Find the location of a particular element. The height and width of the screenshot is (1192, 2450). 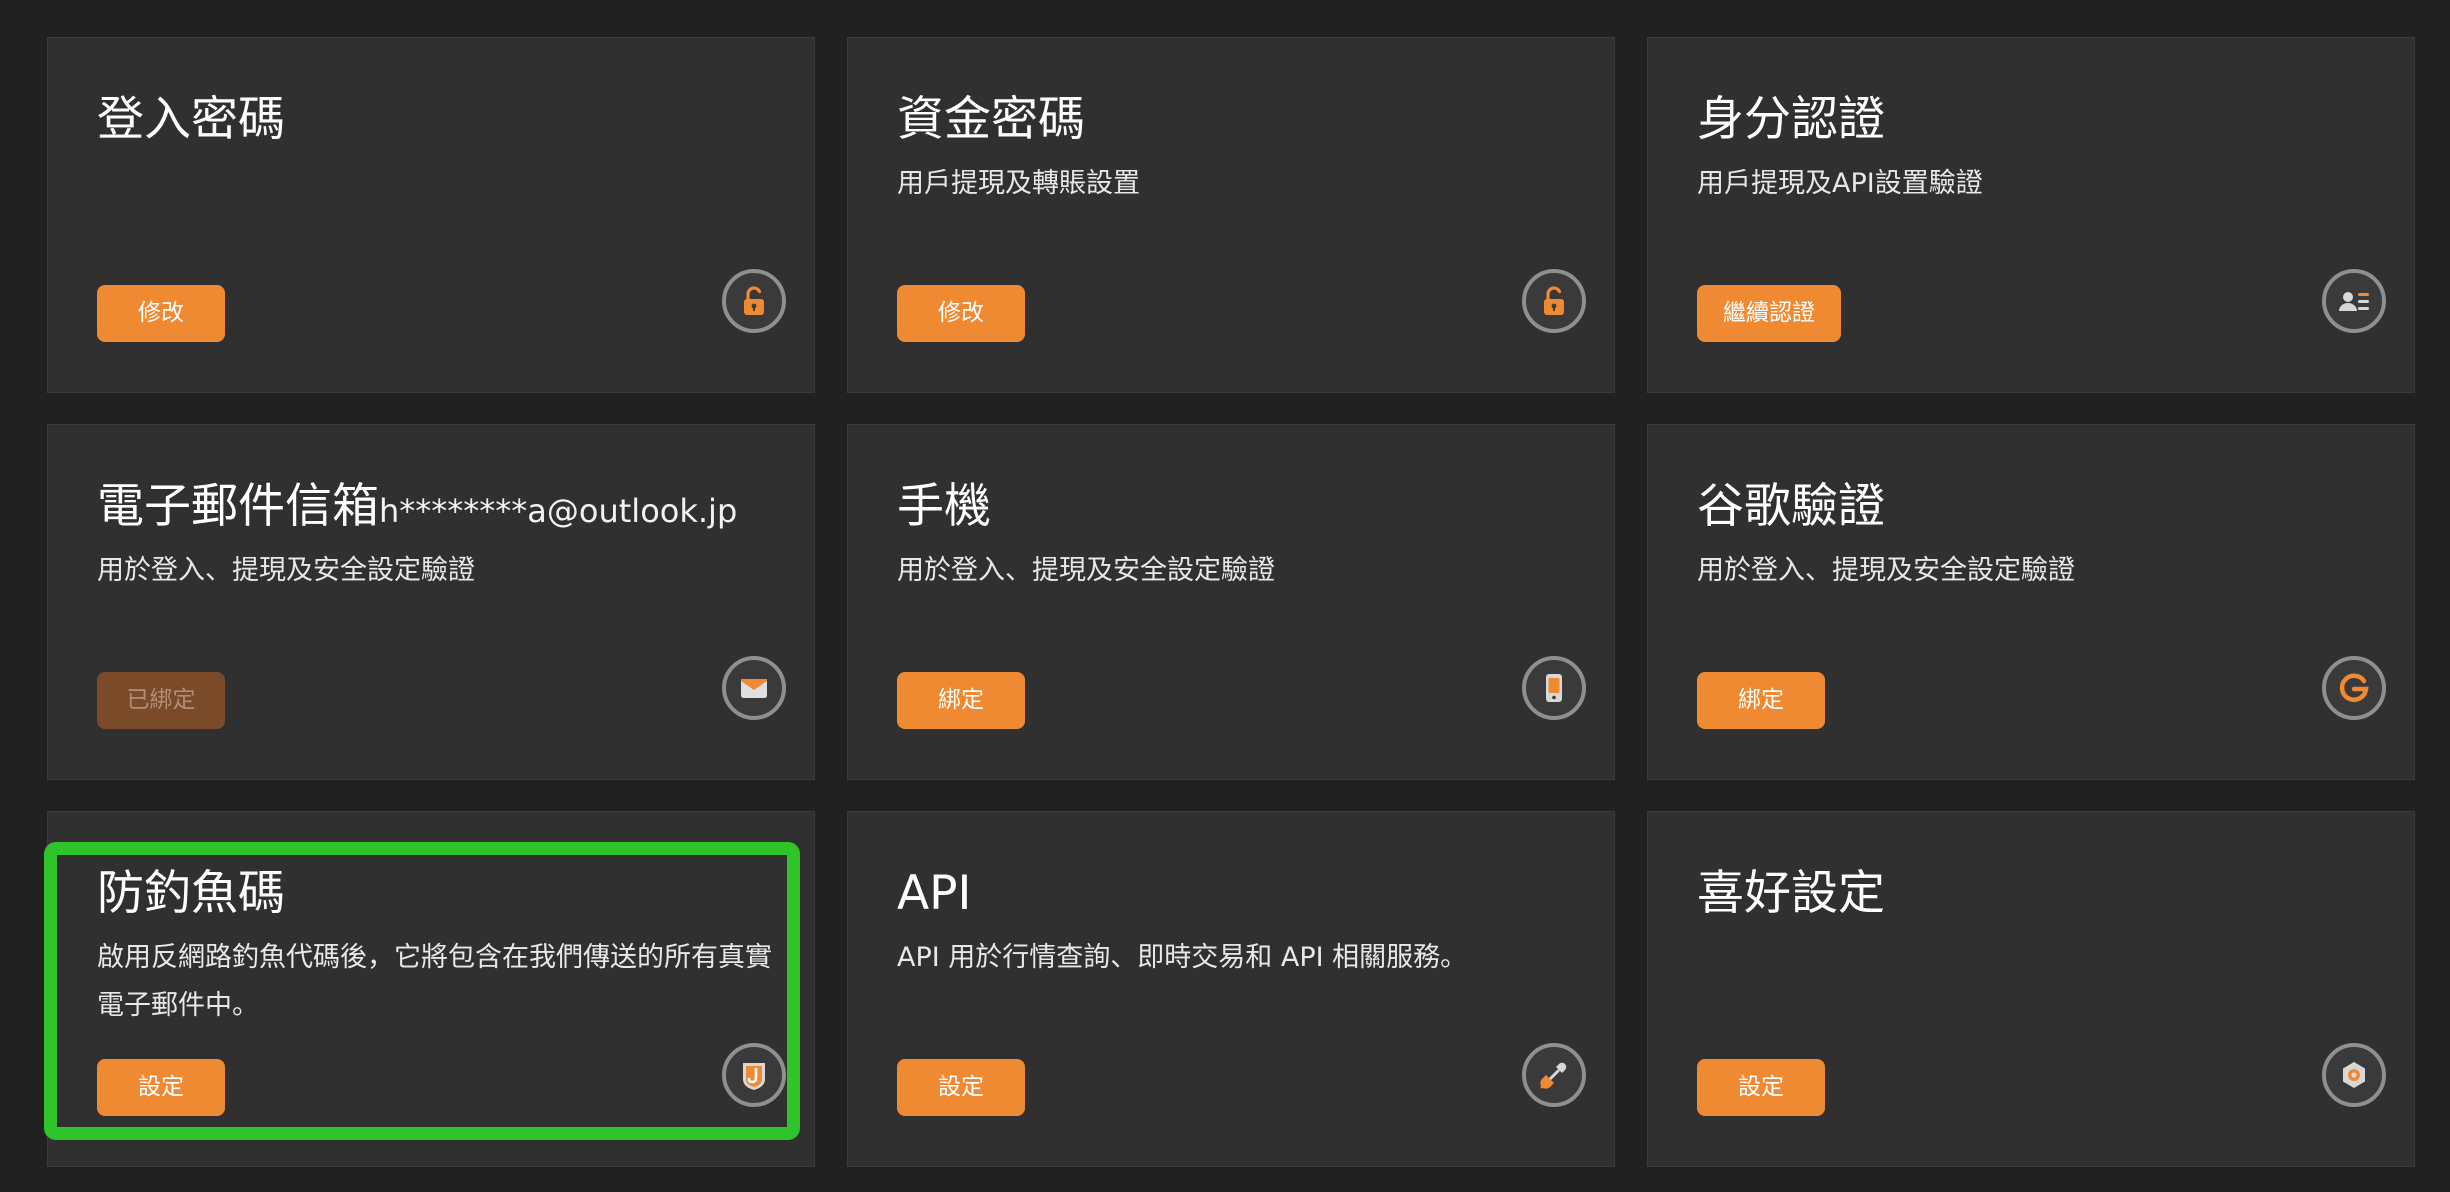

bind-google-auth-button: 綁定 is located at coordinates (1761, 700).